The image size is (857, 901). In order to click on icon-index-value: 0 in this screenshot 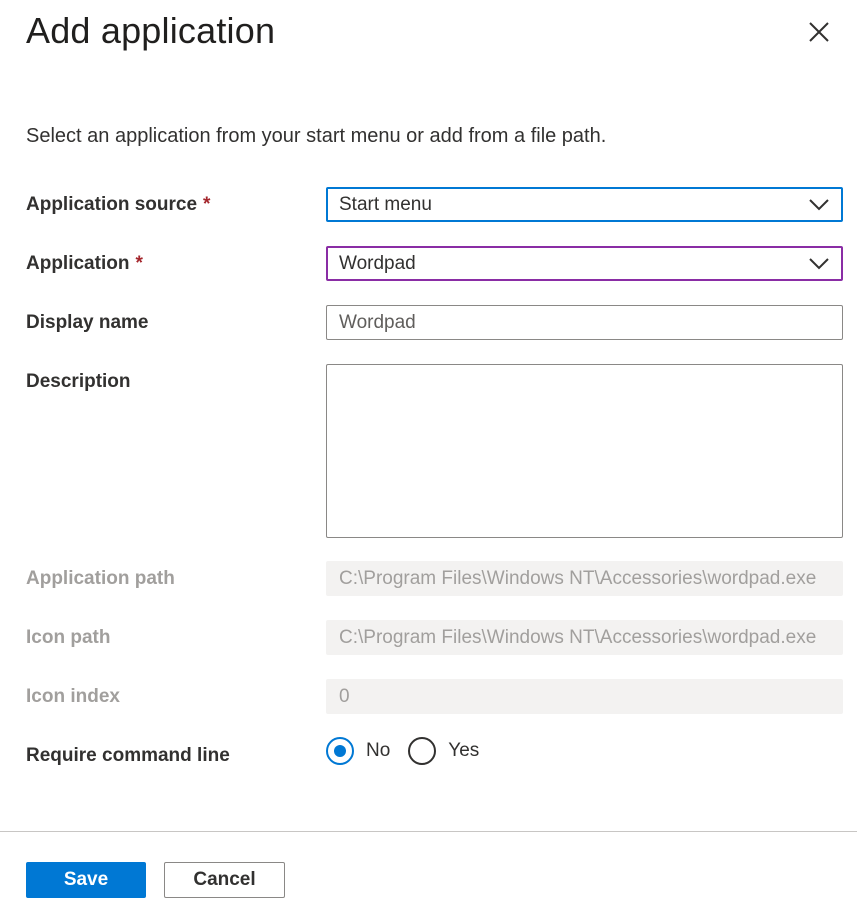, I will do `click(344, 696)`.